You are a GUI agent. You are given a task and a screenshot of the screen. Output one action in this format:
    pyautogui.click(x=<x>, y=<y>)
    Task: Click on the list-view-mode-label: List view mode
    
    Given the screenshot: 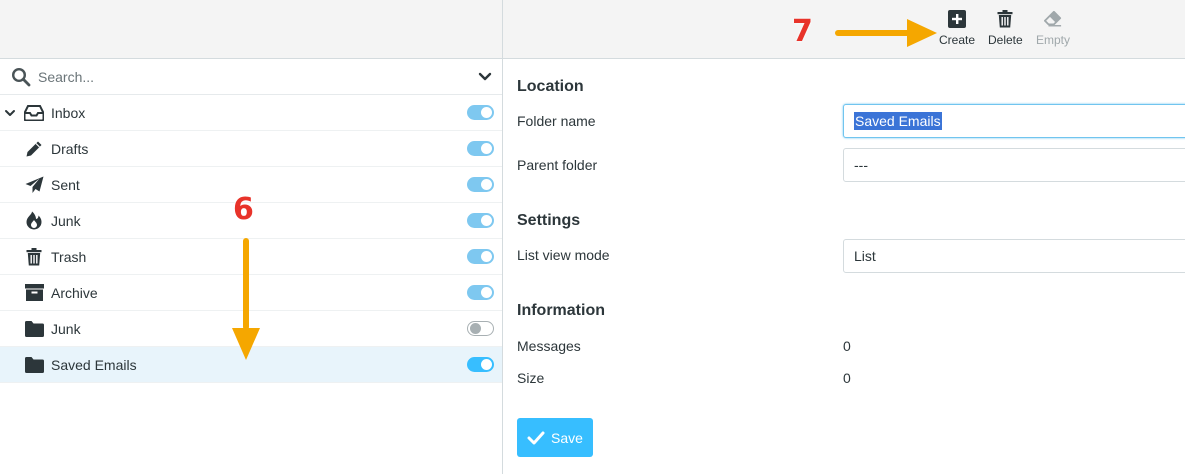 What is the action you would take?
    pyautogui.click(x=563, y=255)
    